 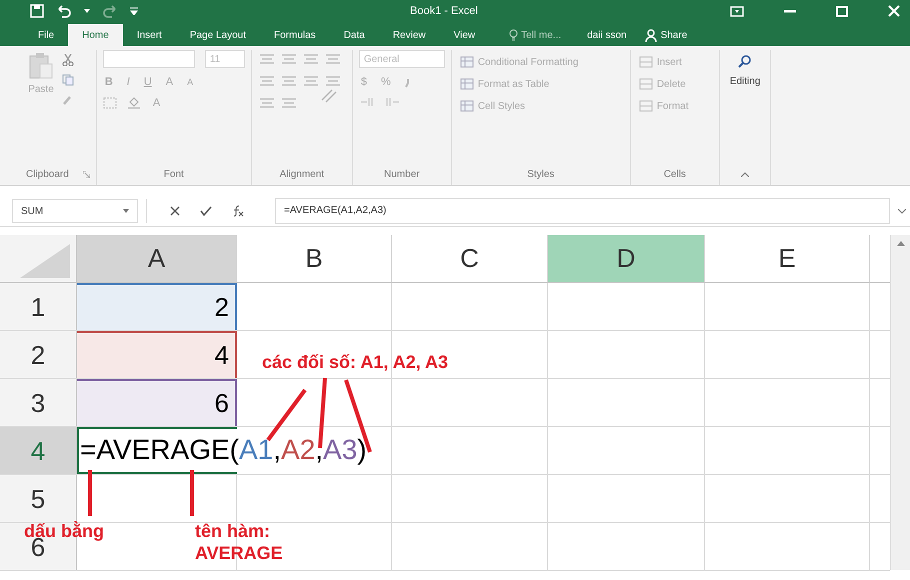 I want to click on group-label: Clipboard, so click(x=47, y=174).